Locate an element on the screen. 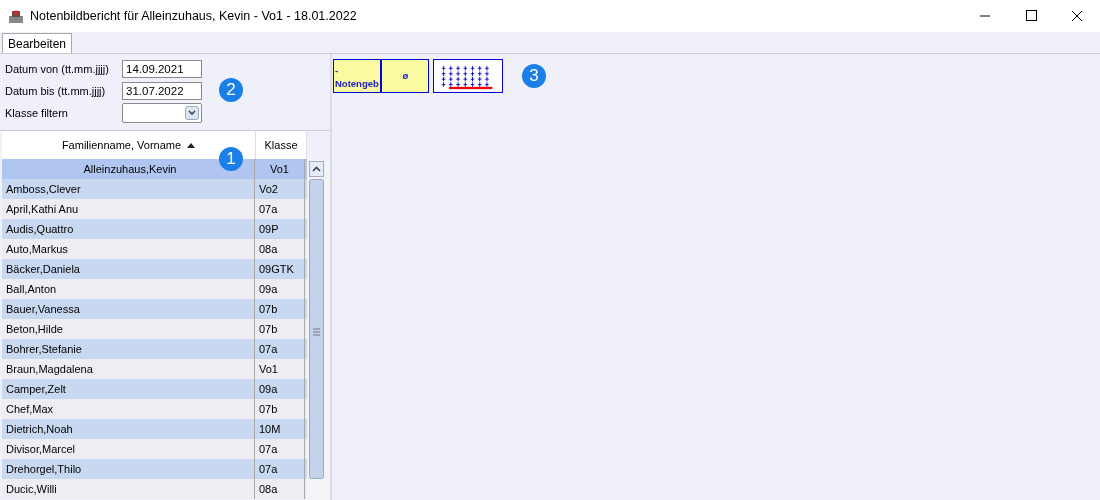  sort-up-icon is located at coordinates (191, 145).